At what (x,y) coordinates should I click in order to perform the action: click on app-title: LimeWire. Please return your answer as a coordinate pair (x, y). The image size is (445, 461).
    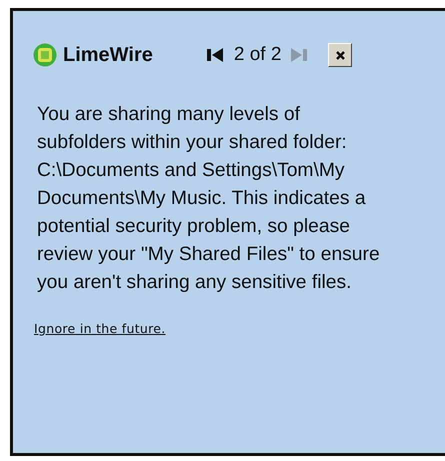
    Looking at the image, I should click on (108, 55).